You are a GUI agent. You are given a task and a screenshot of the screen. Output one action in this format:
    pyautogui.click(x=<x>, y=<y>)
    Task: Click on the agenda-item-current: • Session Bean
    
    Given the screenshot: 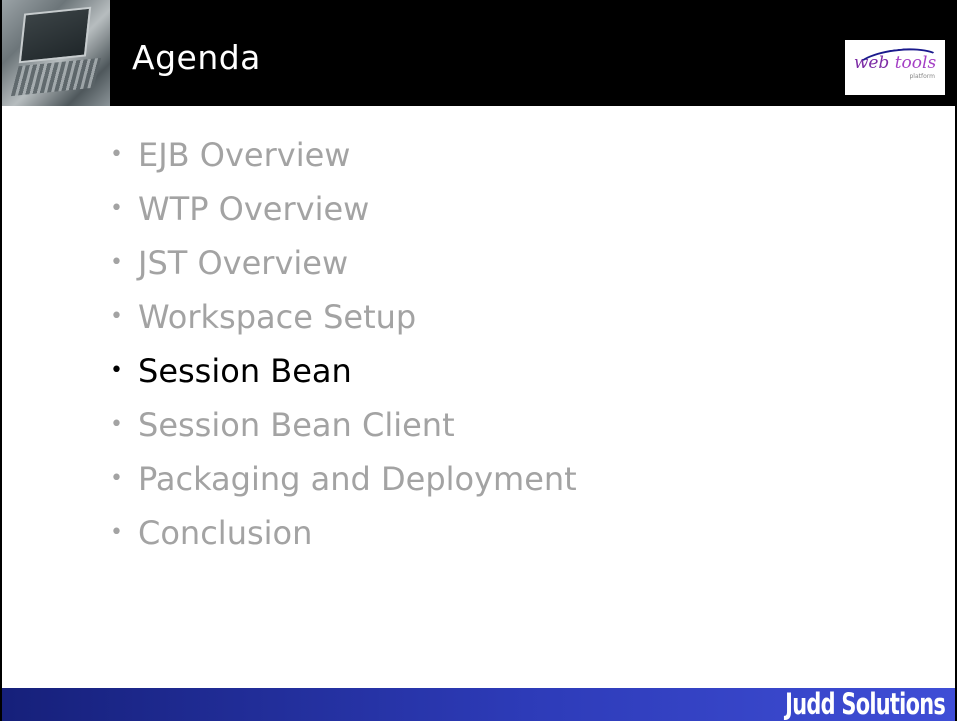 What is the action you would take?
    pyautogui.click(x=343, y=371)
    